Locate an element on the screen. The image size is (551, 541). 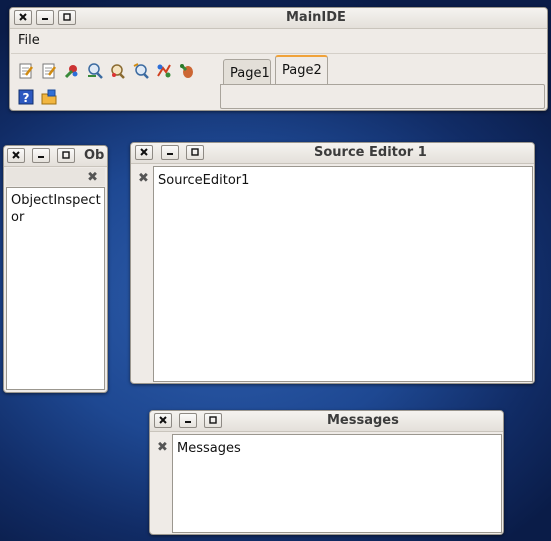
source-editor-titlebar: Source Editor 1 is located at coordinates (332, 153).